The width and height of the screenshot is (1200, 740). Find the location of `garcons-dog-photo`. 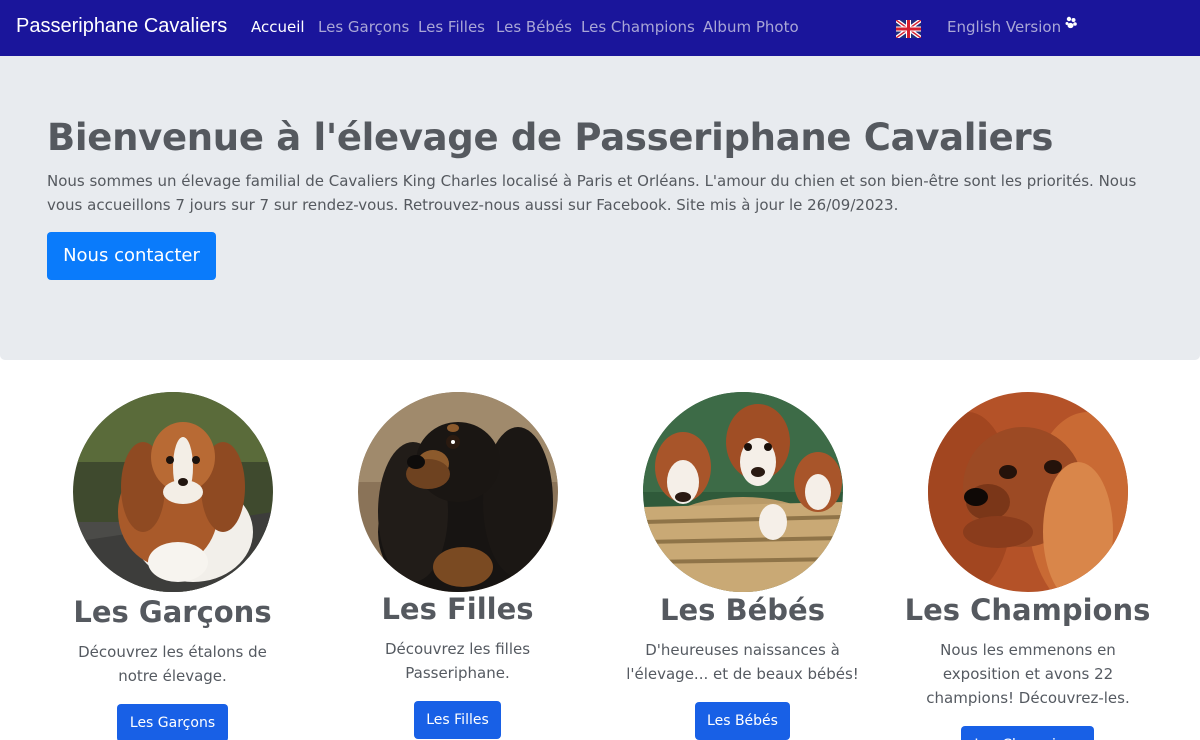

garcons-dog-photo is located at coordinates (173, 492).